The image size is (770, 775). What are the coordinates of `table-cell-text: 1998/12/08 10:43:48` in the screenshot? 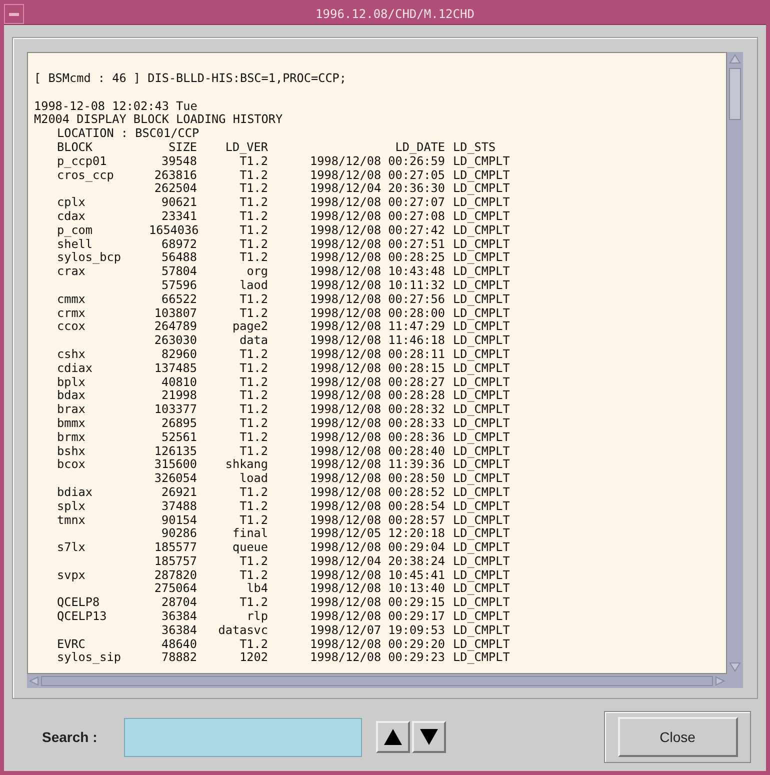 It's located at (377, 272).